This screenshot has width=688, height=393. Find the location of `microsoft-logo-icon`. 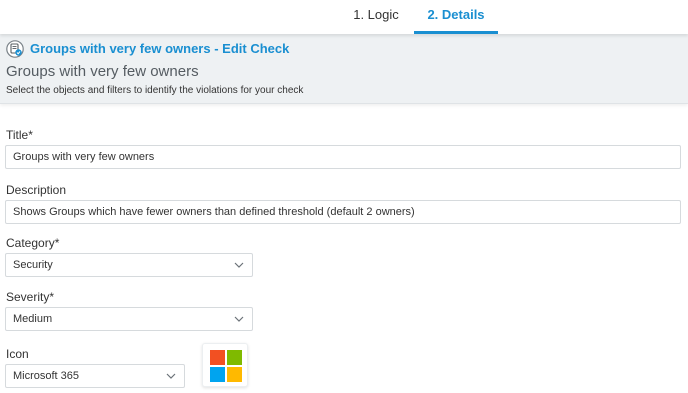

microsoft-logo-icon is located at coordinates (226, 366).